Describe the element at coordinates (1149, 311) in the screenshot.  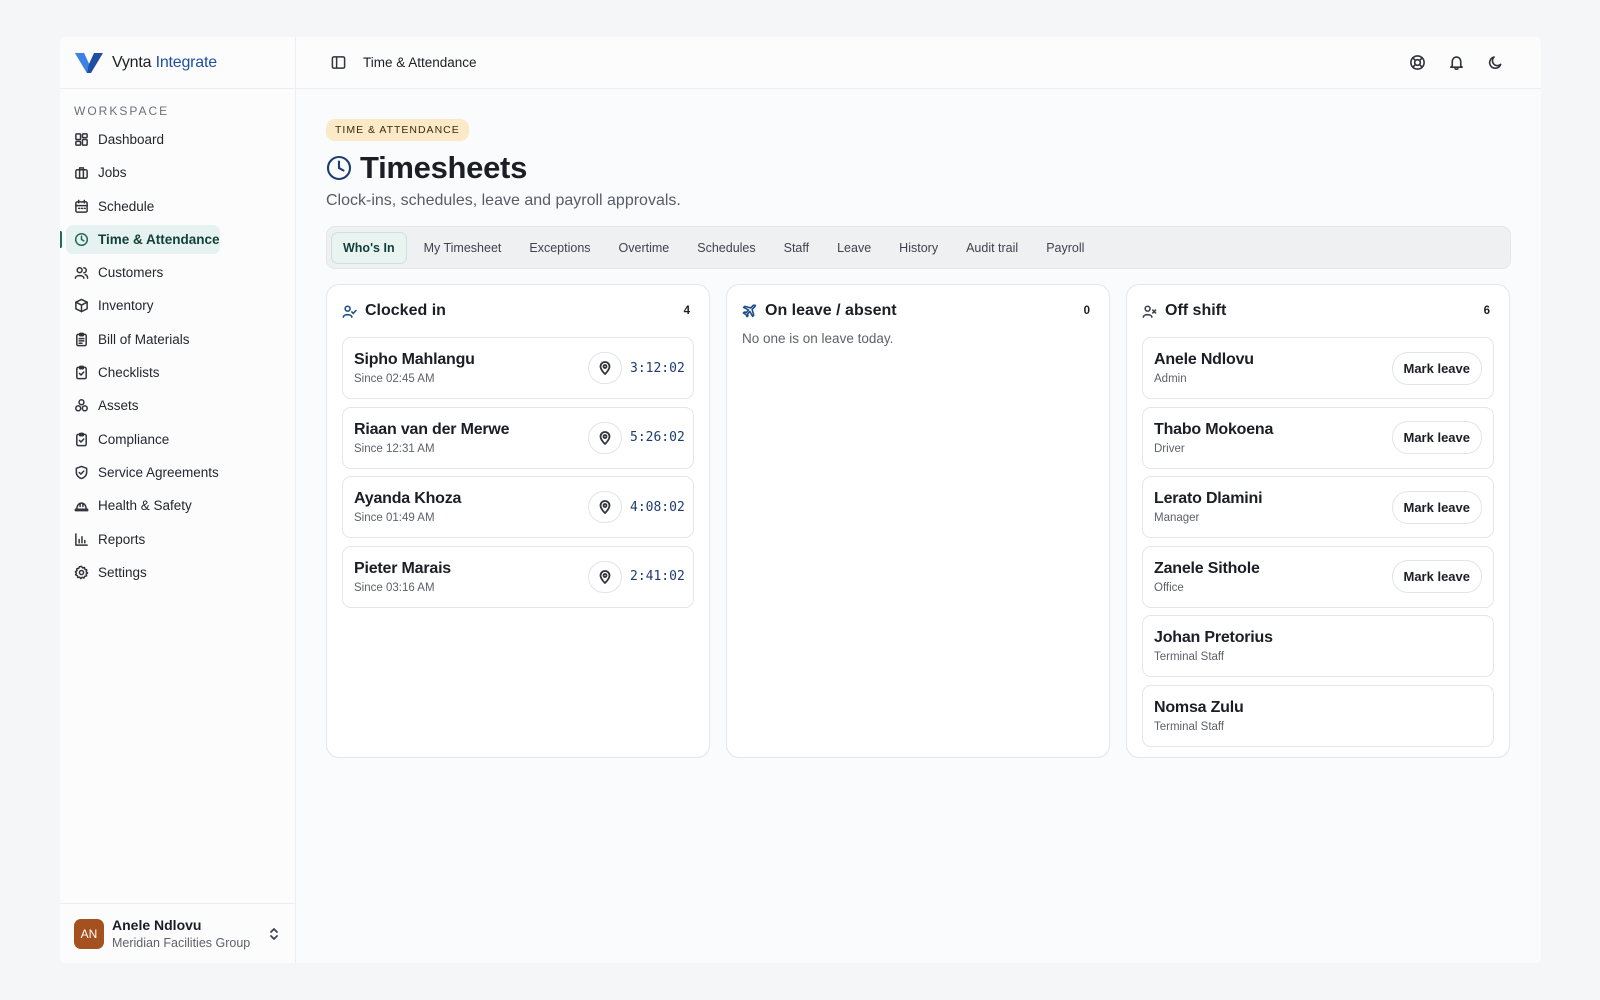
I see `user-x-icon` at that location.